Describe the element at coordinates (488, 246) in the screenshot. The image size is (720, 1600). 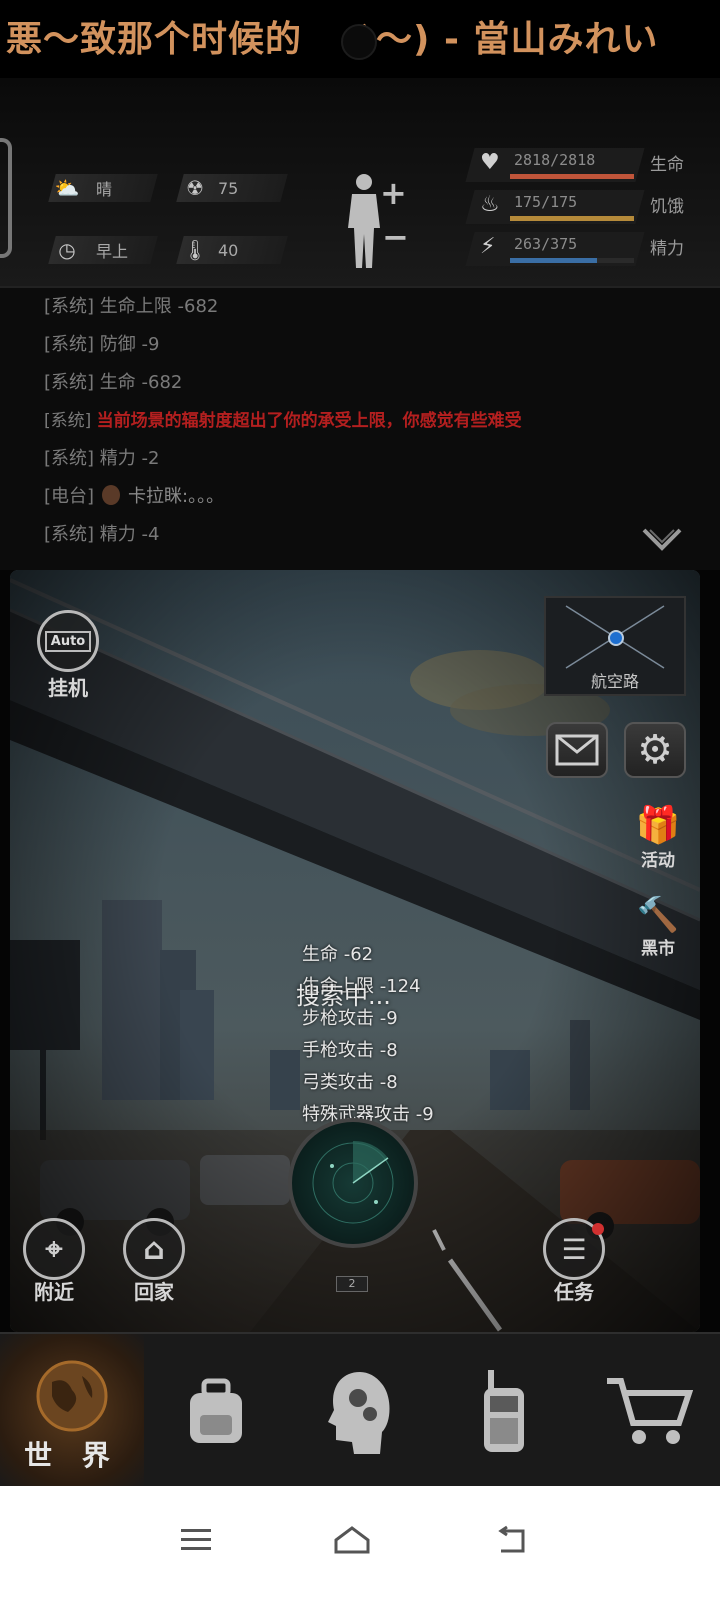
I see `energy-icon: ⚡` at that location.